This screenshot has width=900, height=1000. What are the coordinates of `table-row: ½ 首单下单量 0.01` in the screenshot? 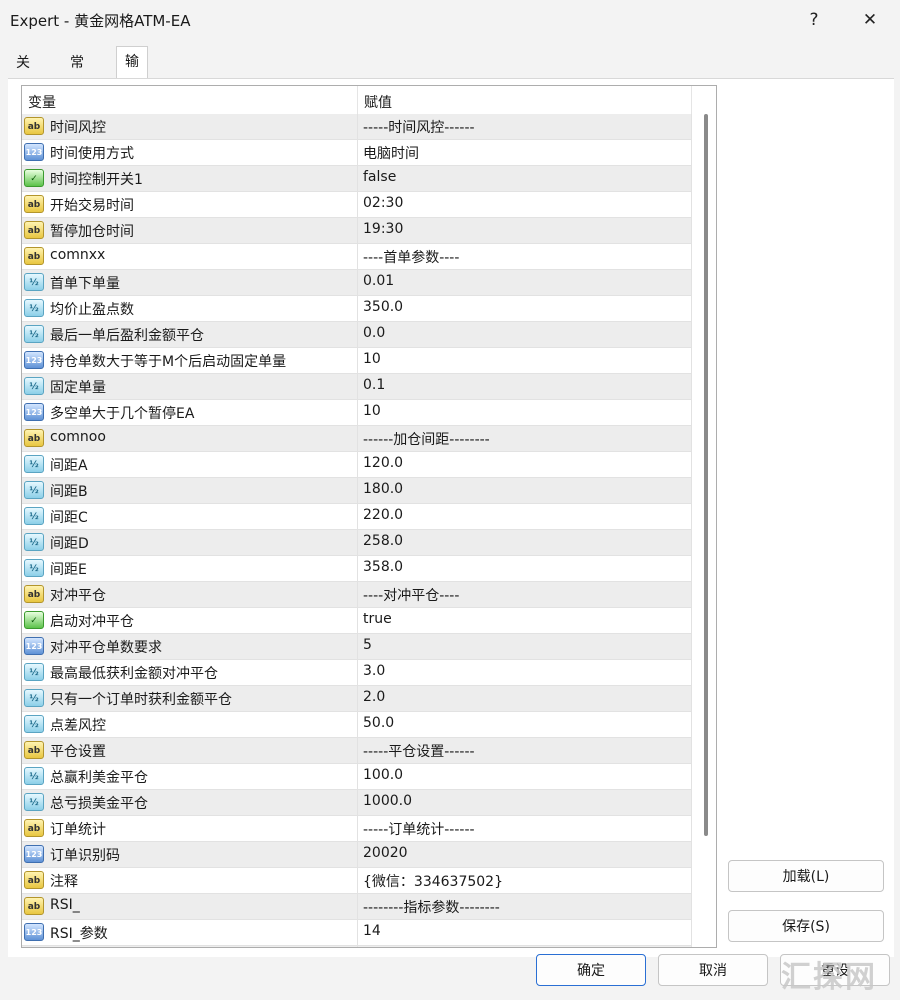 It's located at (357, 283).